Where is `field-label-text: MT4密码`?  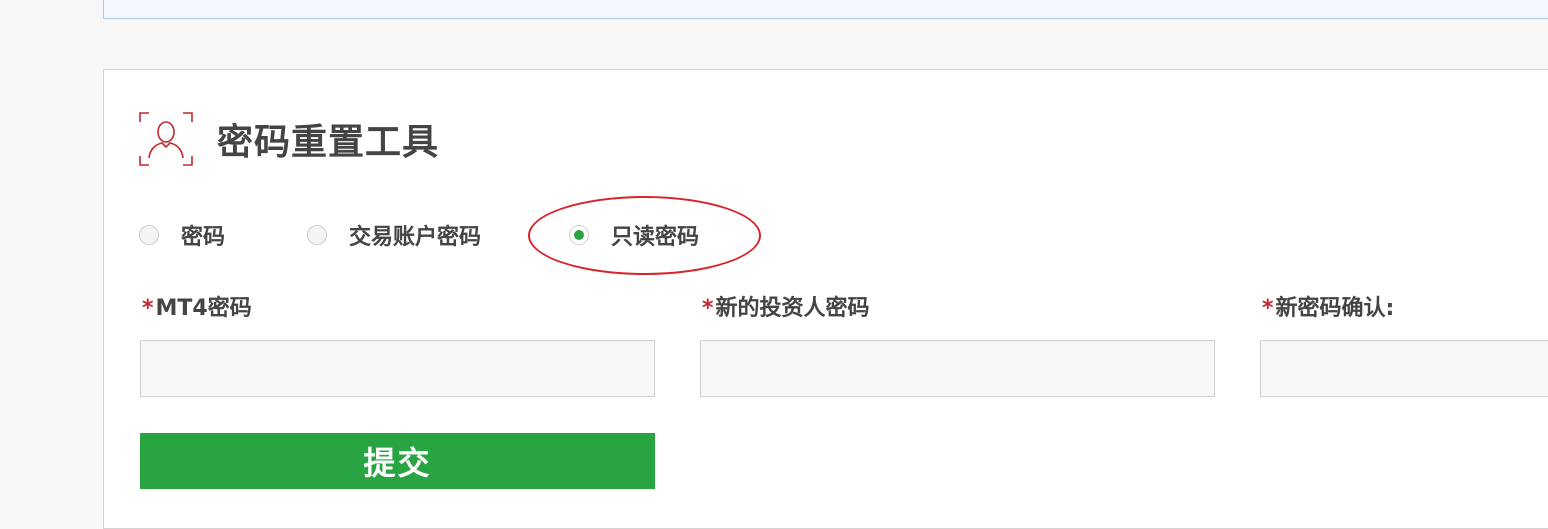 field-label-text: MT4密码 is located at coordinates (203, 308).